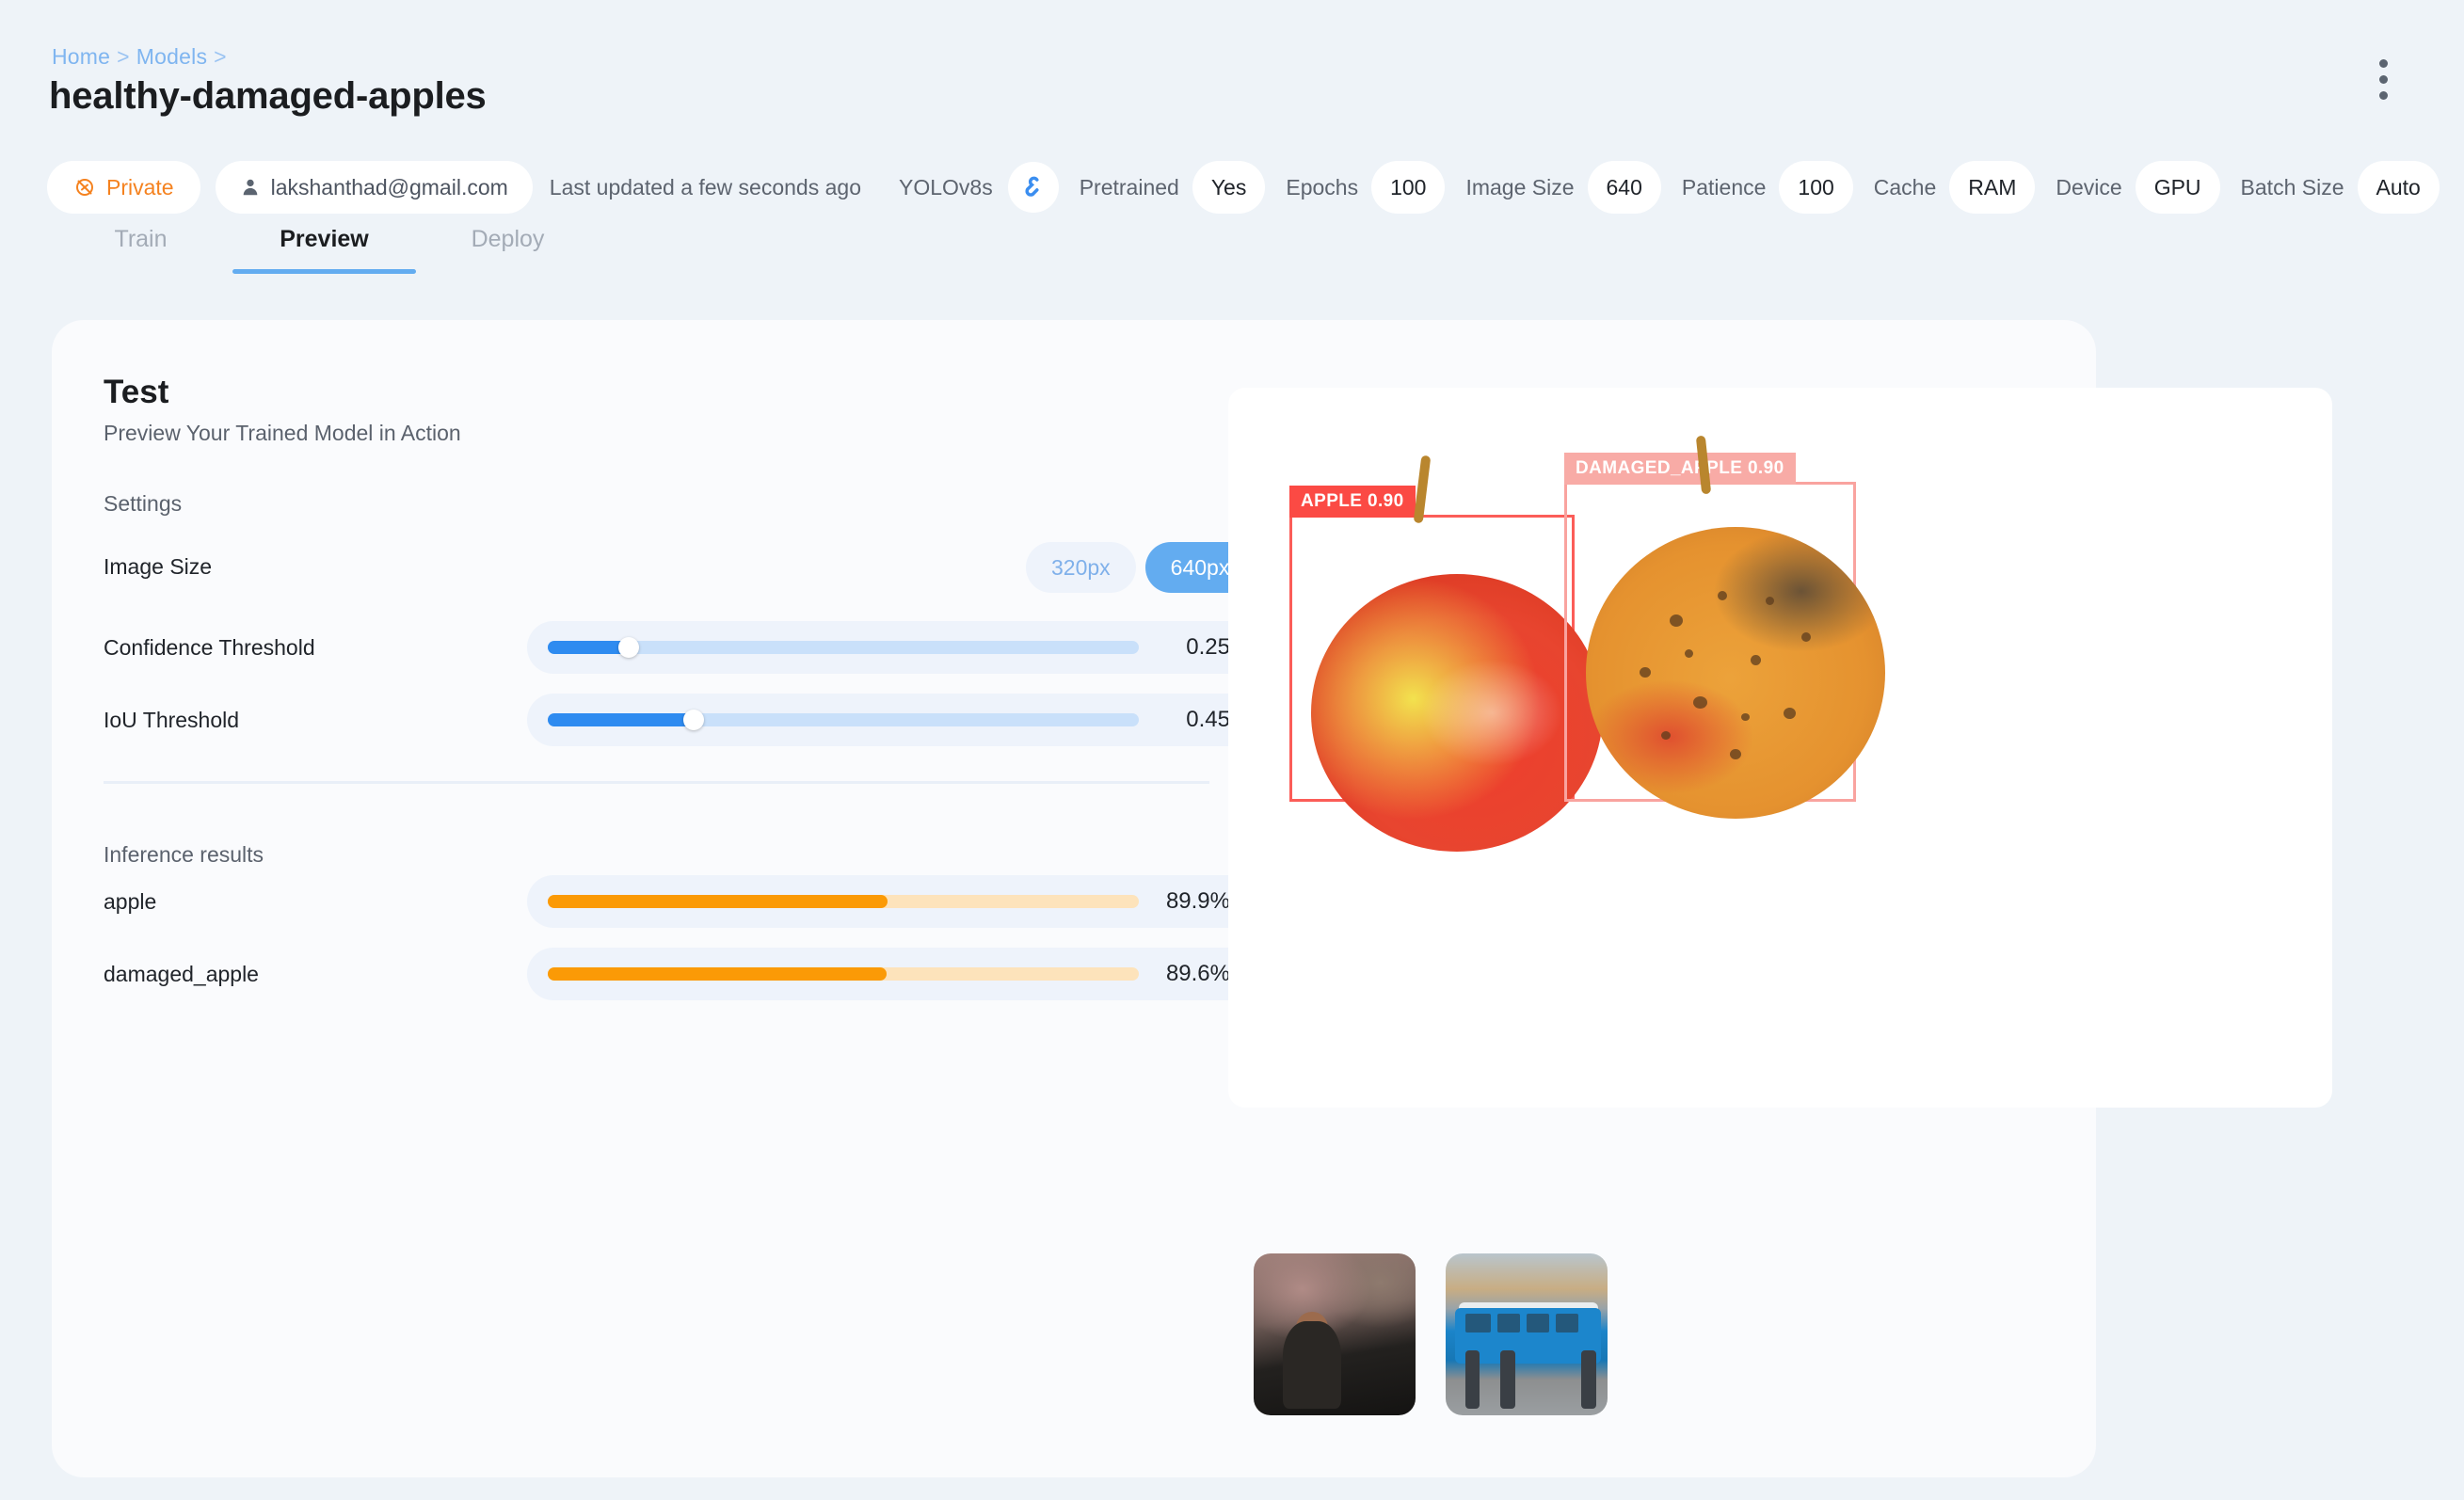 Image resolution: width=2464 pixels, height=1500 pixels. I want to click on param-key: Device, so click(2089, 186).